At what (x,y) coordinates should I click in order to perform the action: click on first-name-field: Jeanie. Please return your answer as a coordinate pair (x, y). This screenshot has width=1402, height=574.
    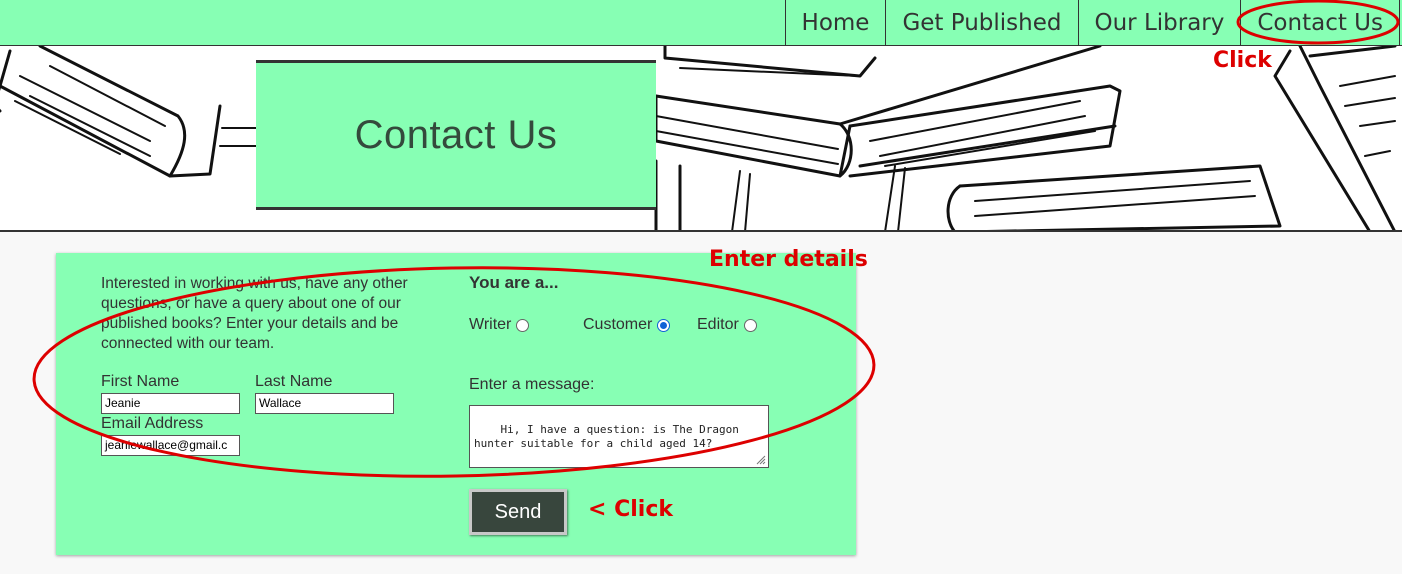
    Looking at the image, I should click on (170, 403).